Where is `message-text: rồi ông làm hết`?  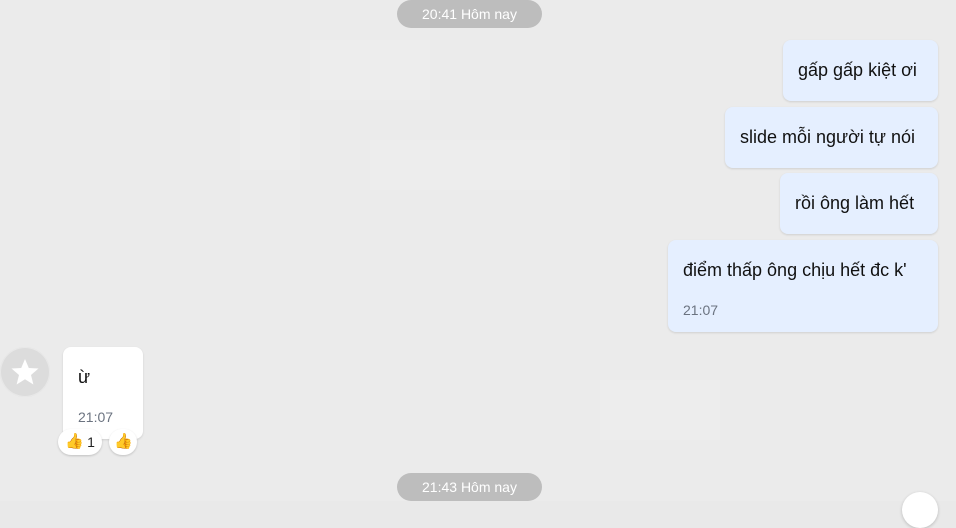
message-text: rồi ông làm hết is located at coordinates (855, 203).